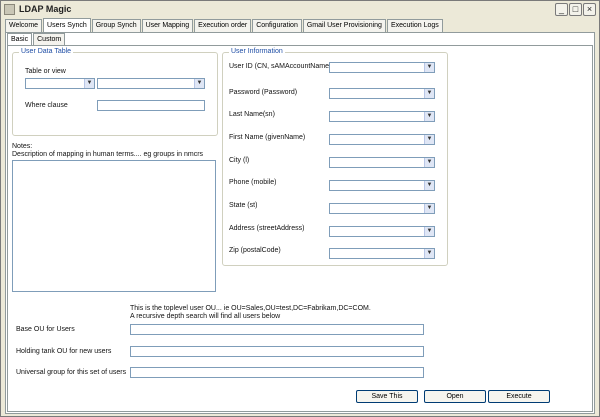  What do you see at coordinates (382, 253) in the screenshot?
I see `zip-select: ▼` at bounding box center [382, 253].